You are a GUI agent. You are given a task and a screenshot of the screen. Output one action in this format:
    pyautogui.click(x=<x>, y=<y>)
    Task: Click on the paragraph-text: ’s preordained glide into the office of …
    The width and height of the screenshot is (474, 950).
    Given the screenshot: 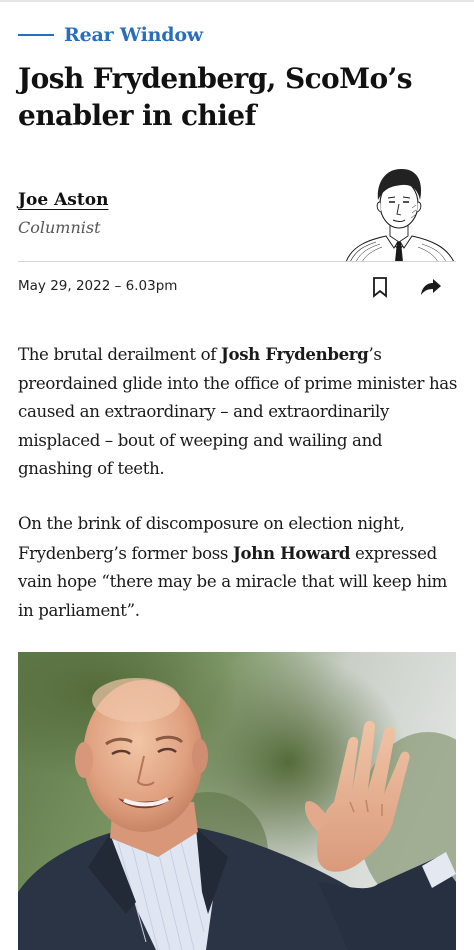 What is the action you would take?
    pyautogui.click(x=238, y=412)
    